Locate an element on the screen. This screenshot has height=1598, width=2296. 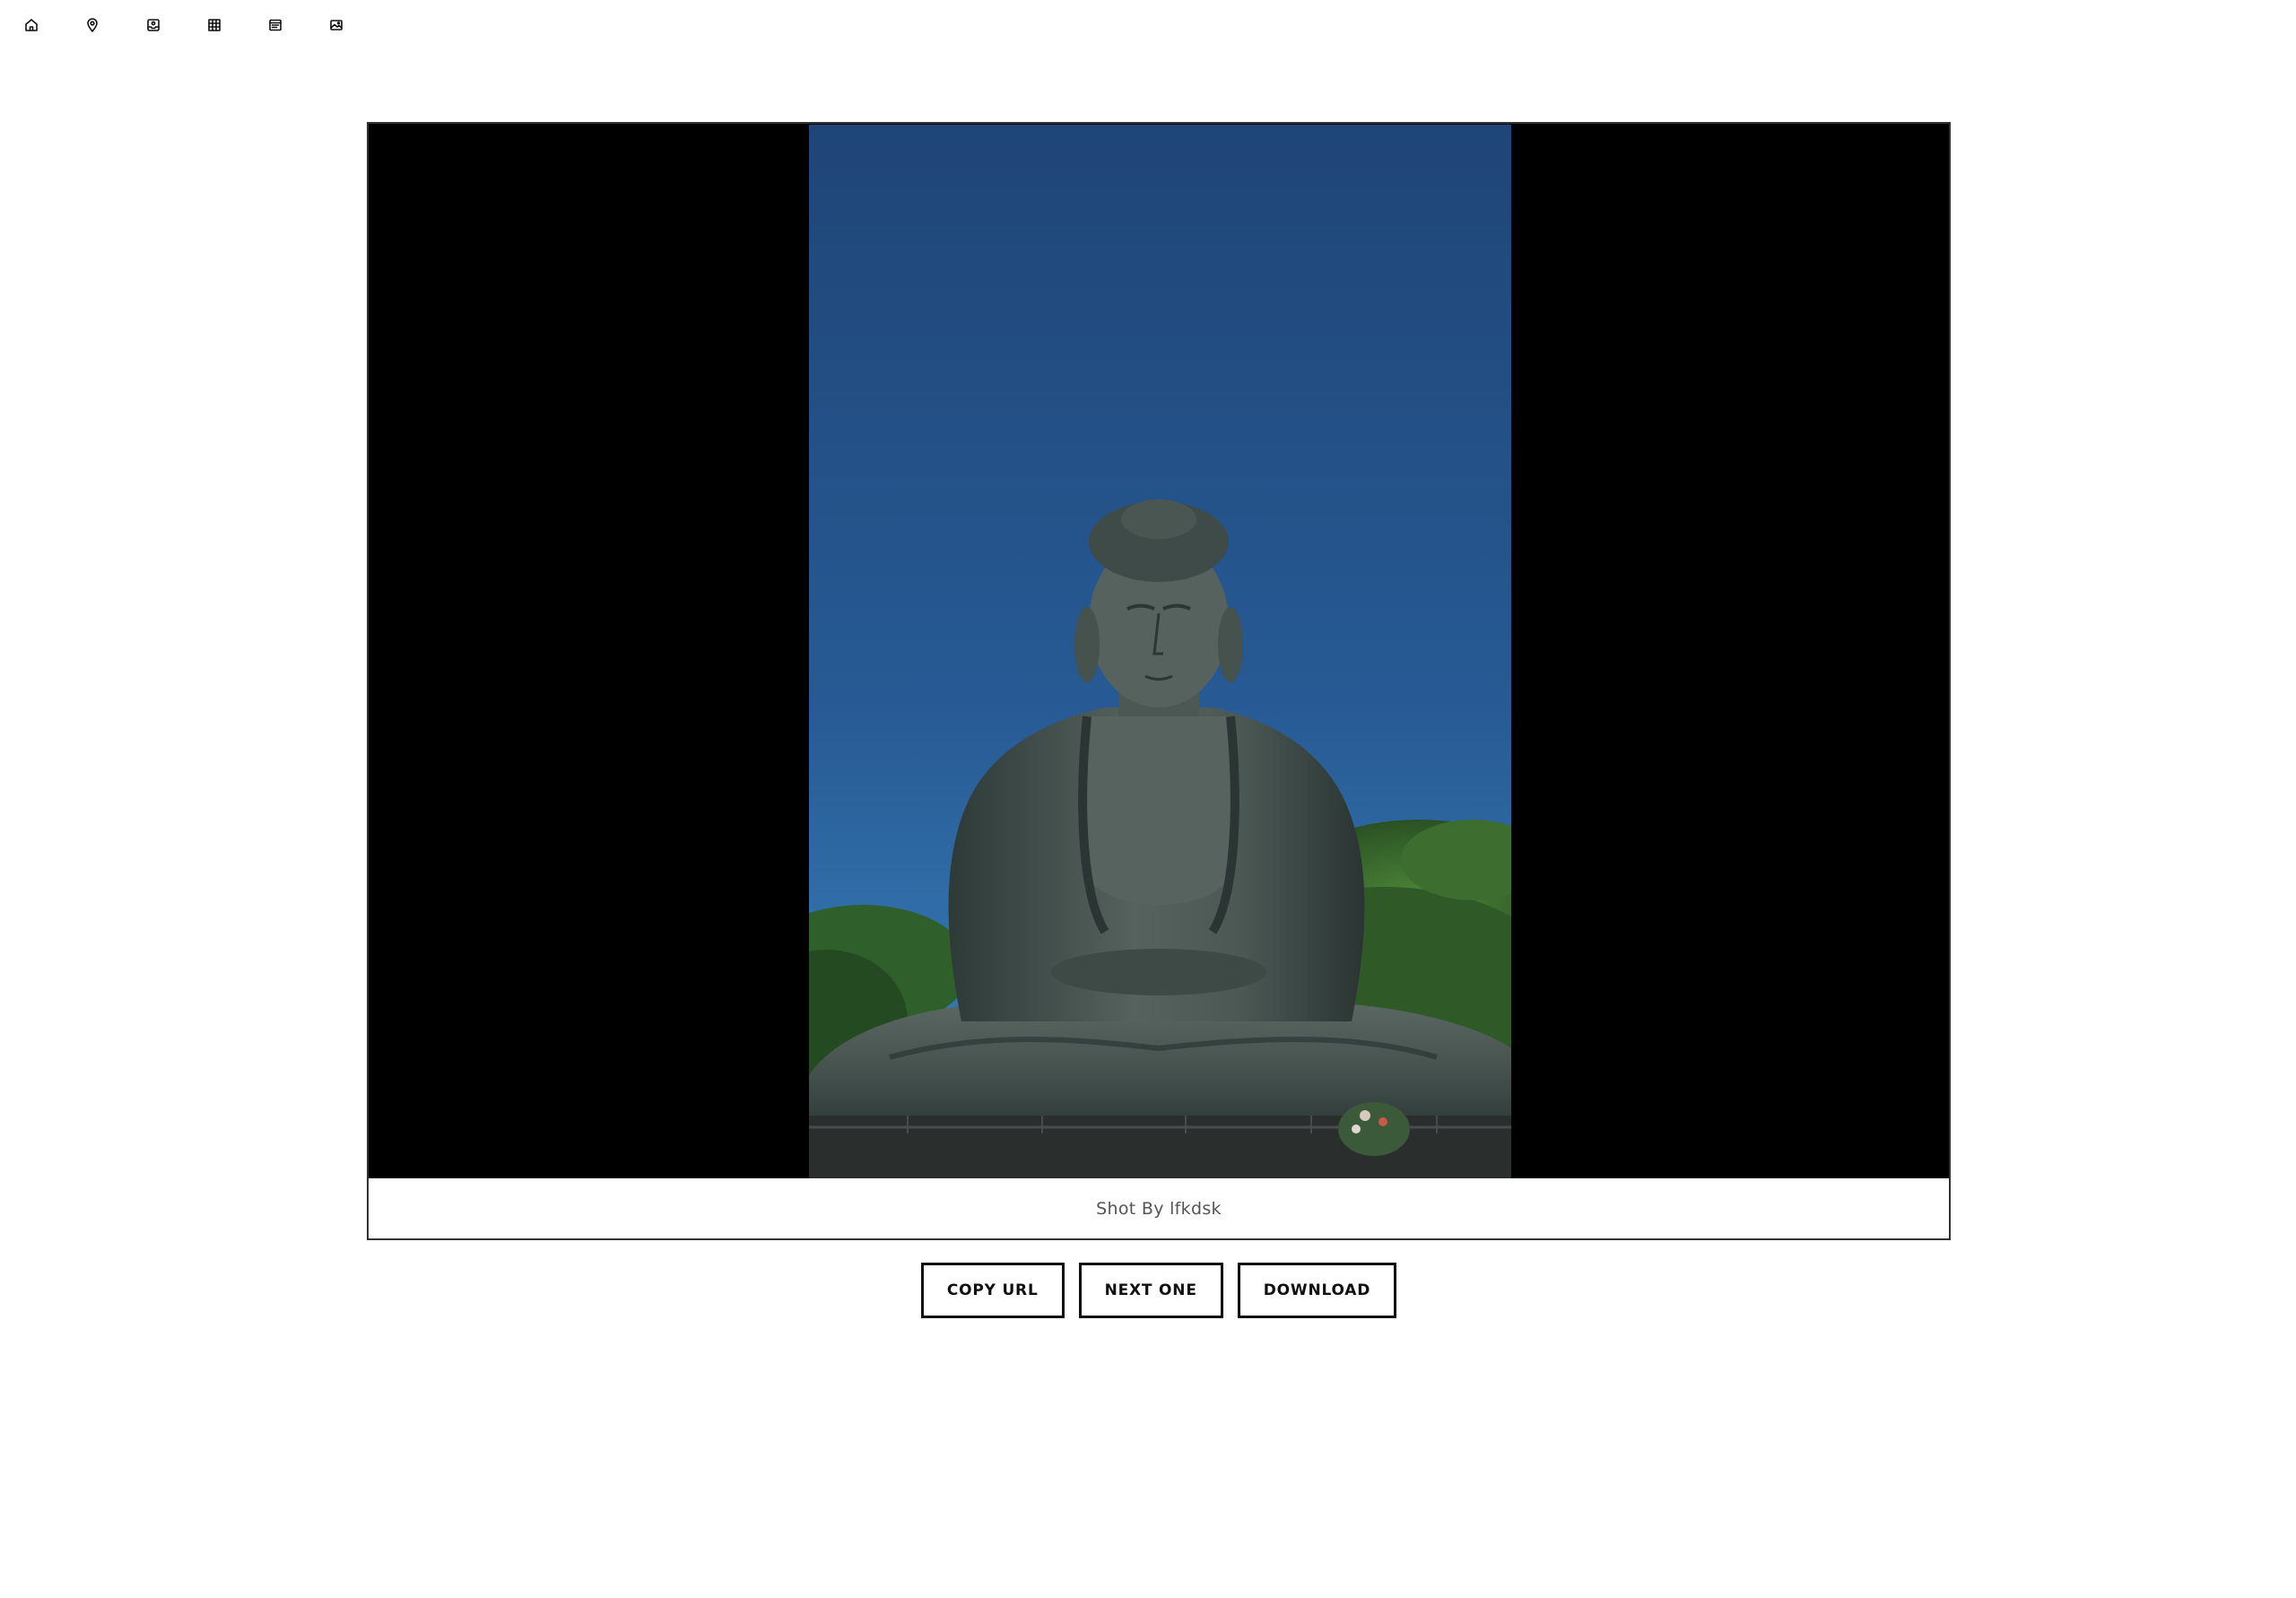
download-button: DOWNLOAD is located at coordinates (1317, 1290).